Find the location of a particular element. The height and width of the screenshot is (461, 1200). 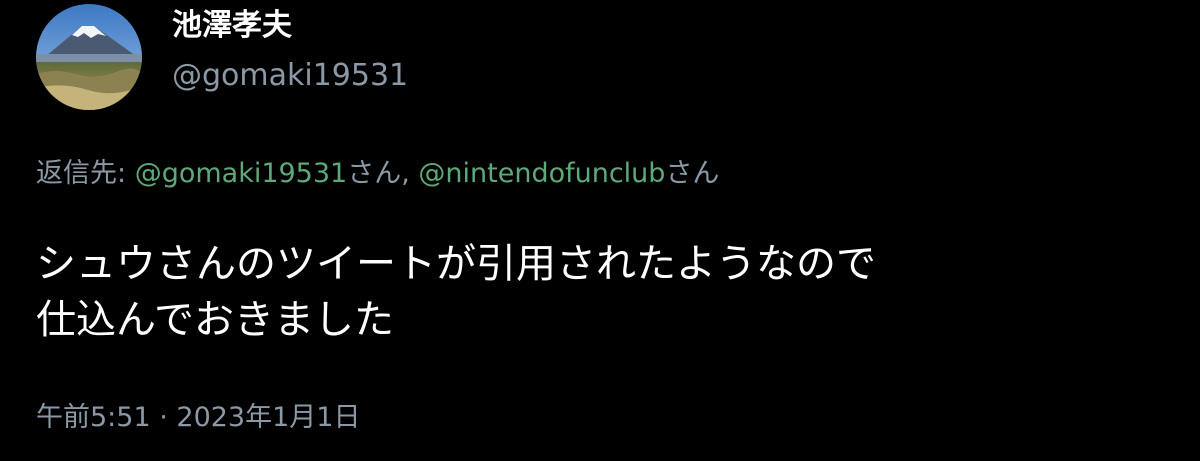

mount-fuji-landscape-avatar-icon is located at coordinates (89, 57).